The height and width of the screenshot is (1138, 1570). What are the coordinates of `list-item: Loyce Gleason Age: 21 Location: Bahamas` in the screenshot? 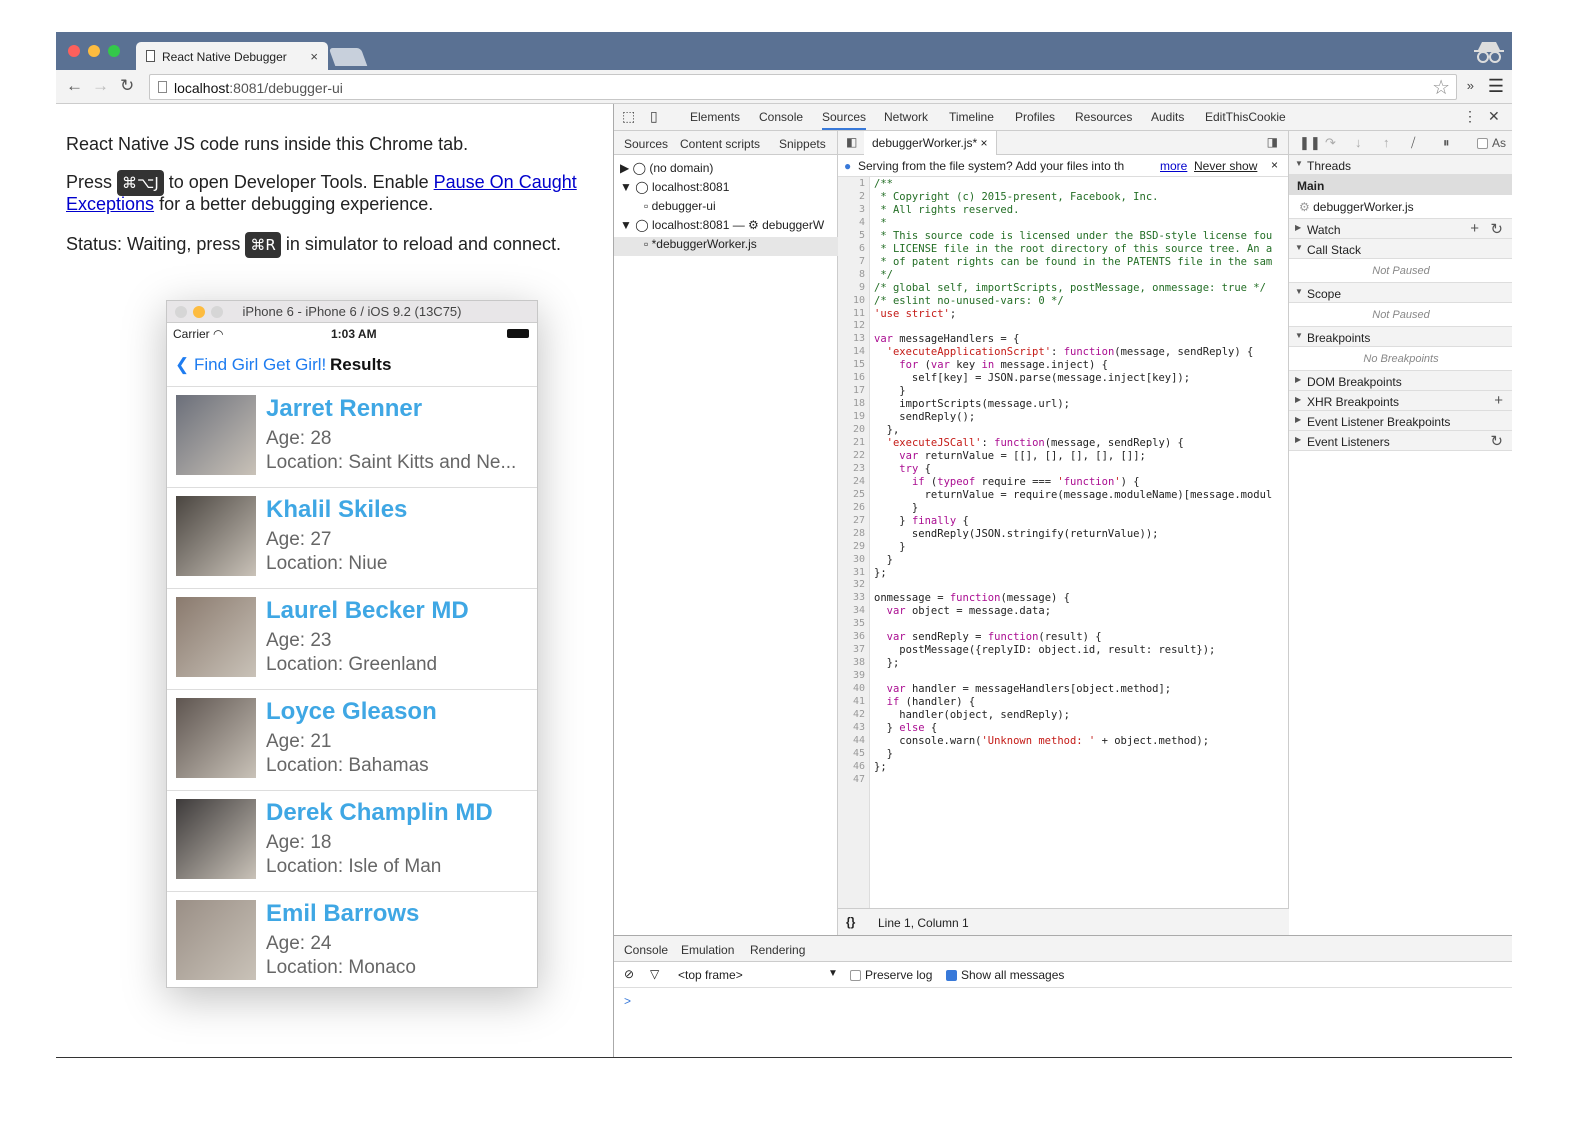 It's located at (352, 740).